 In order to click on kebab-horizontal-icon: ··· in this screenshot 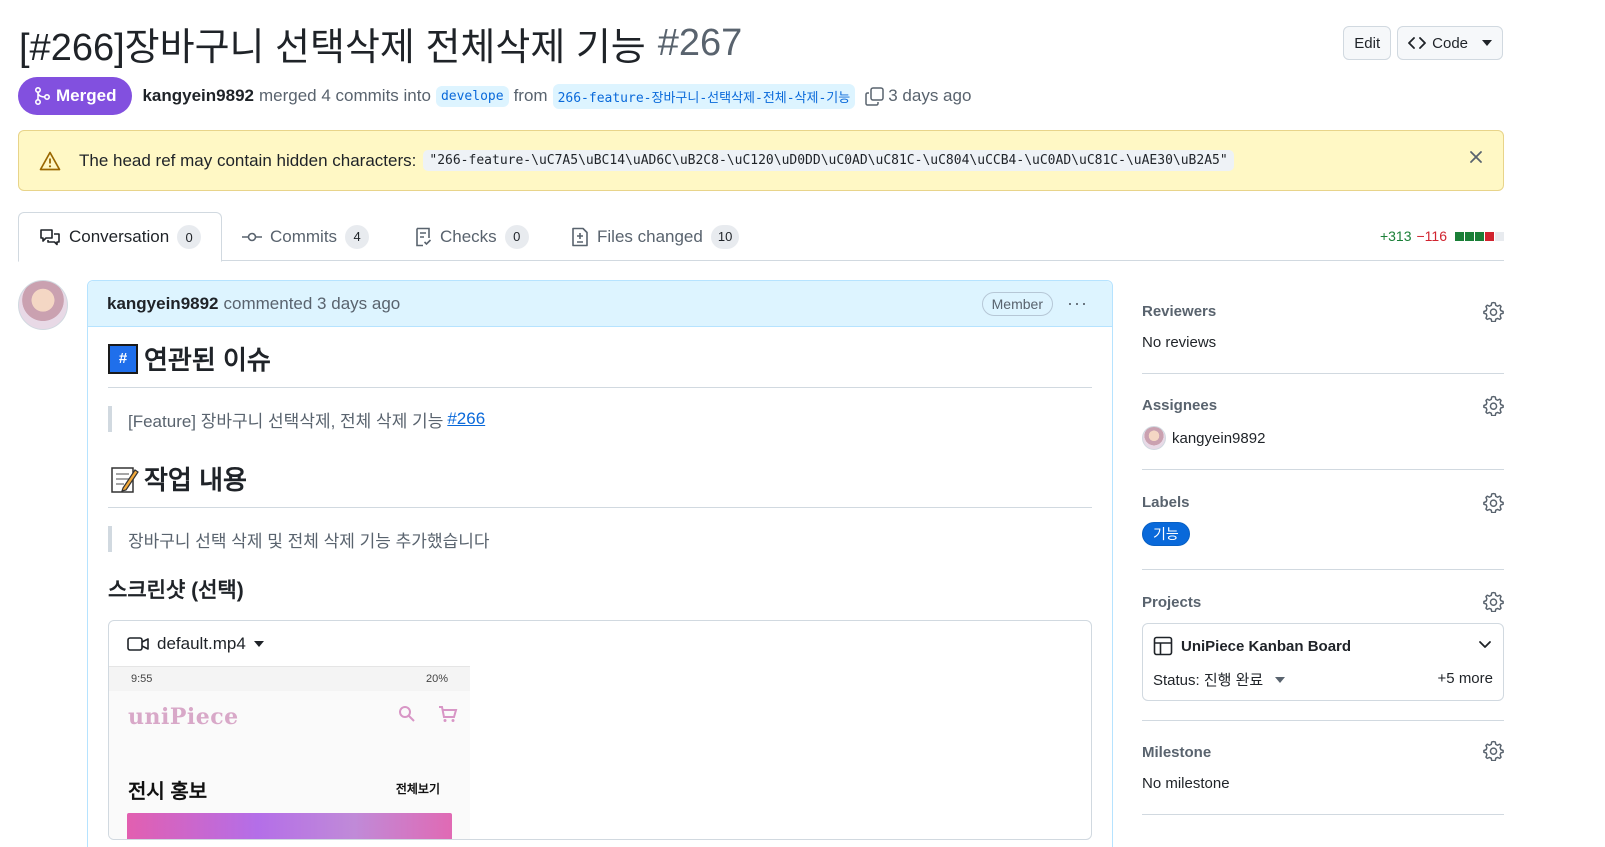, I will do `click(1077, 303)`.